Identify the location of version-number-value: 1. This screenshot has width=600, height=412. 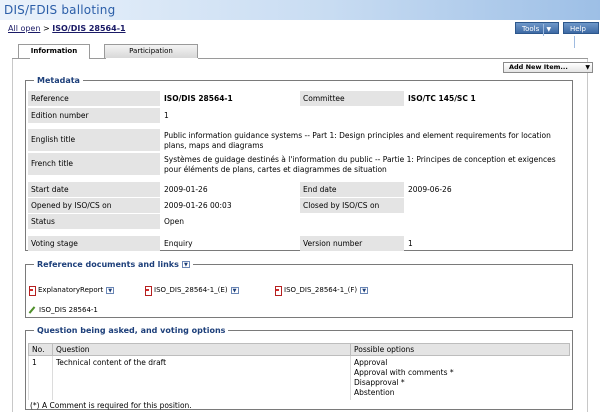
(410, 243).